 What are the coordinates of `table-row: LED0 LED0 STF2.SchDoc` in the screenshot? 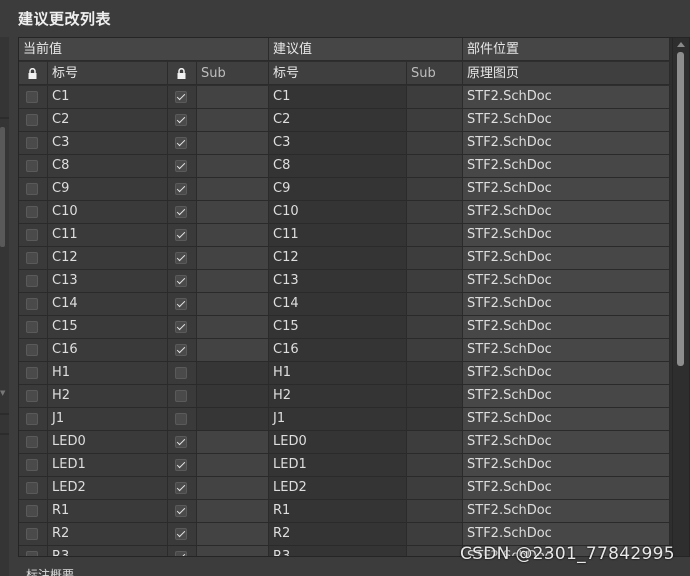 It's located at (344, 442).